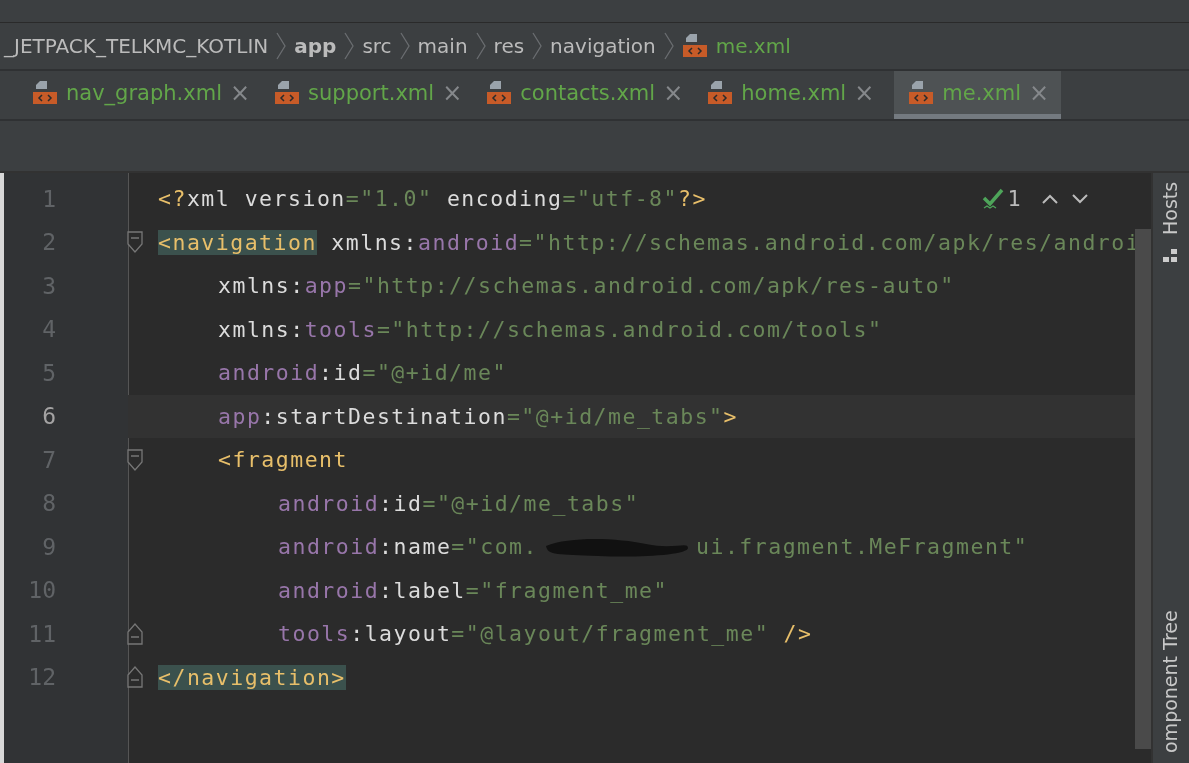 The image size is (1189, 763). What do you see at coordinates (1170, 681) in the screenshot?
I see `component-tree-tab: omponent Tree` at bounding box center [1170, 681].